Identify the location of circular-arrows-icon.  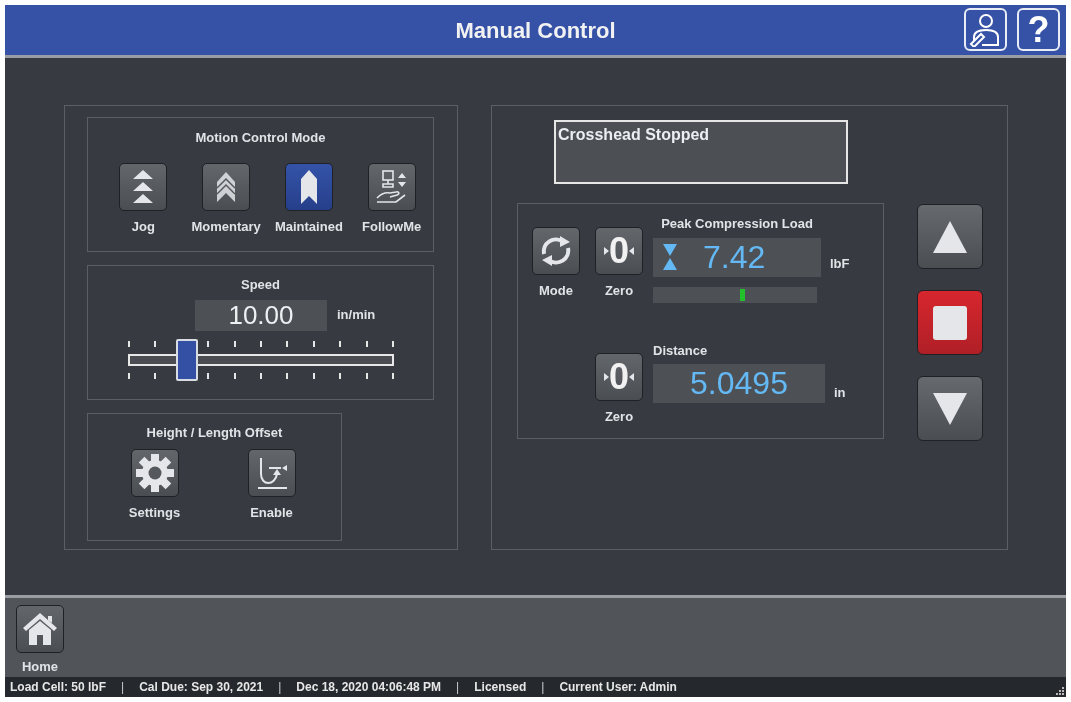
(556, 251).